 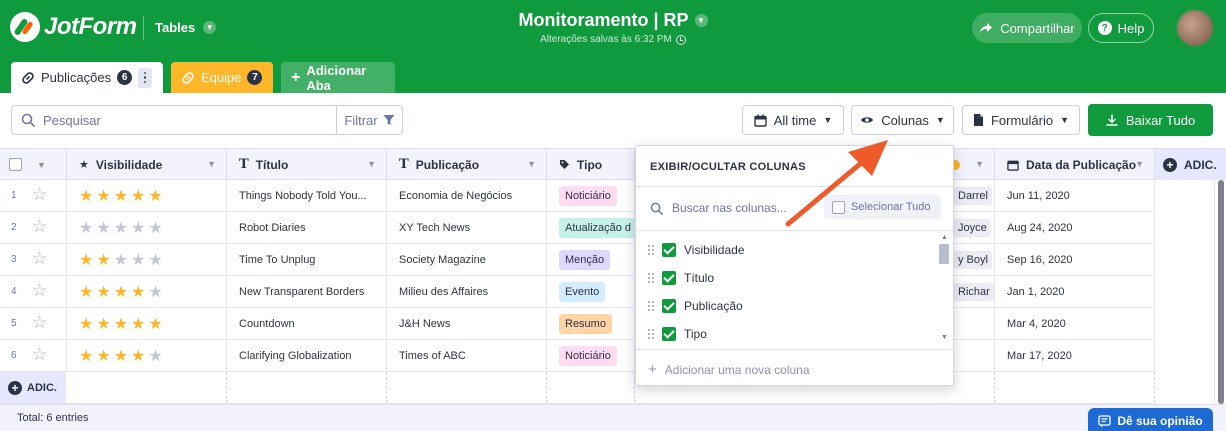 I want to click on column-header-pessoa: ▼, so click(x=972, y=164).